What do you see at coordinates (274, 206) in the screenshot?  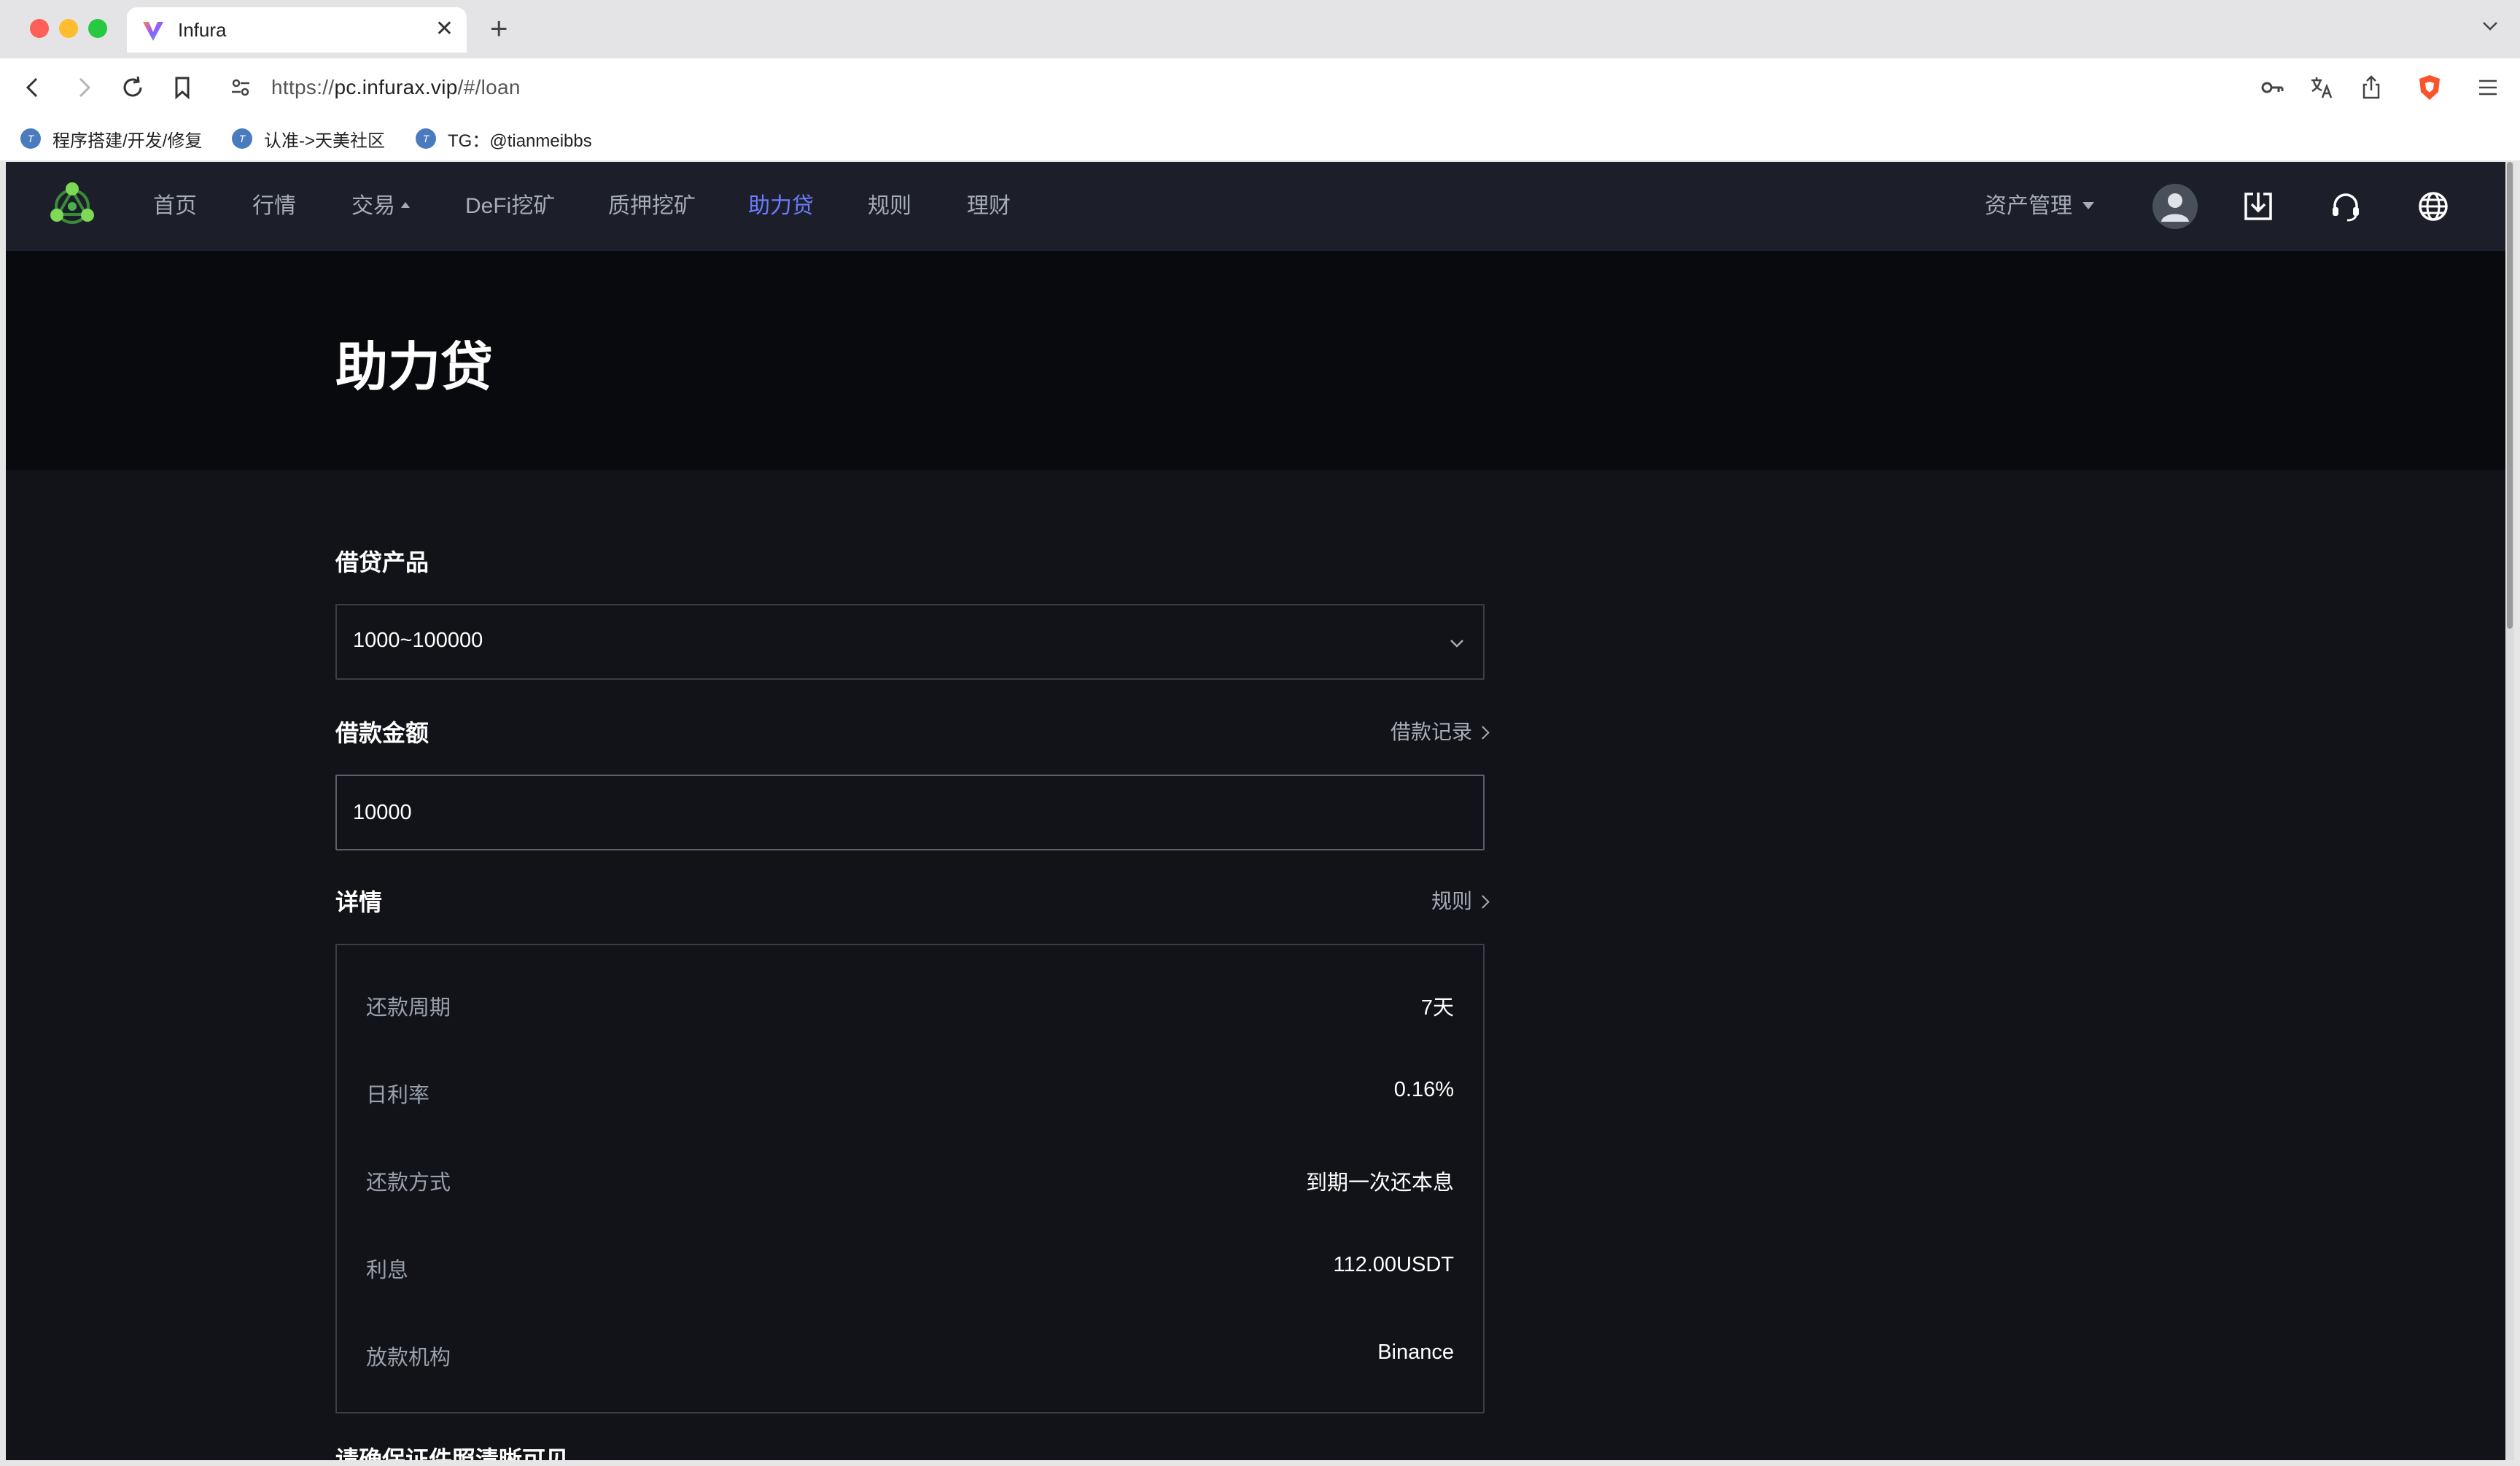 I see `nav-market: 行情` at bounding box center [274, 206].